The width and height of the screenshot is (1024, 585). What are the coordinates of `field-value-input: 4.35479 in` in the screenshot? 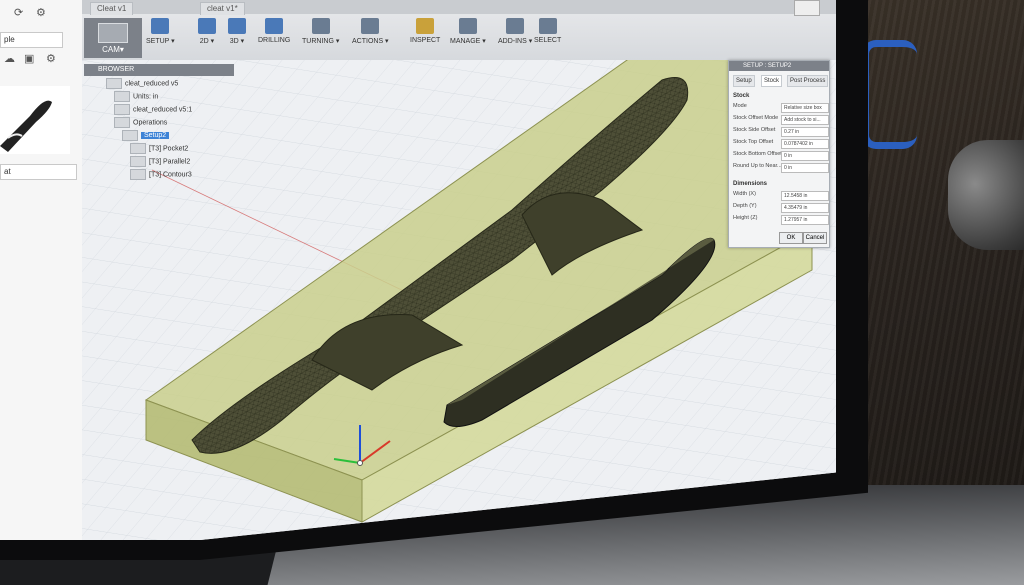 It's located at (805, 208).